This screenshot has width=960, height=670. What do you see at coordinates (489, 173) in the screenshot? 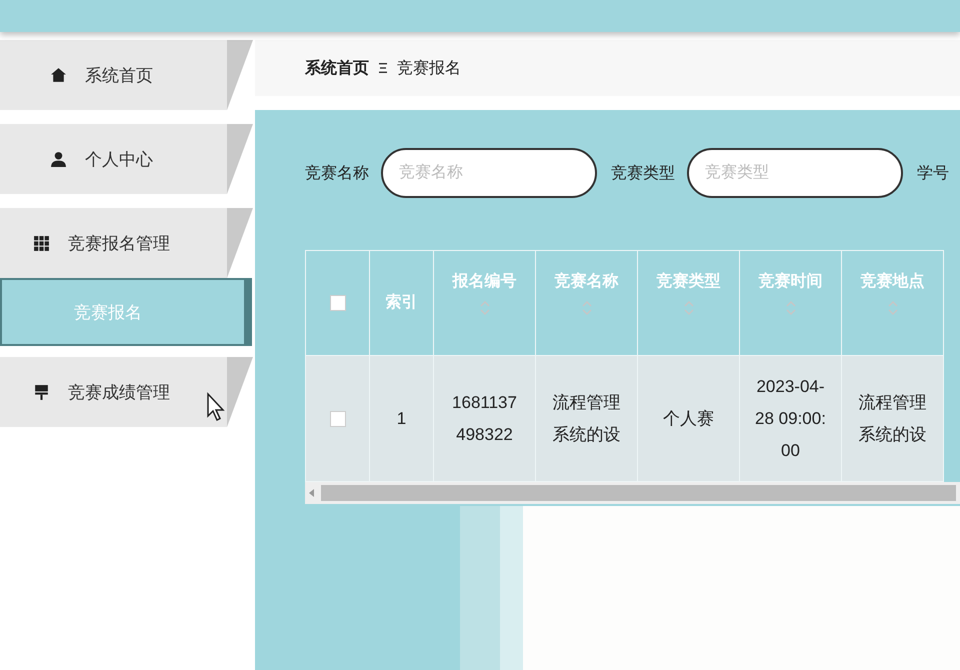
I see `search-field: 竞赛名称` at bounding box center [489, 173].